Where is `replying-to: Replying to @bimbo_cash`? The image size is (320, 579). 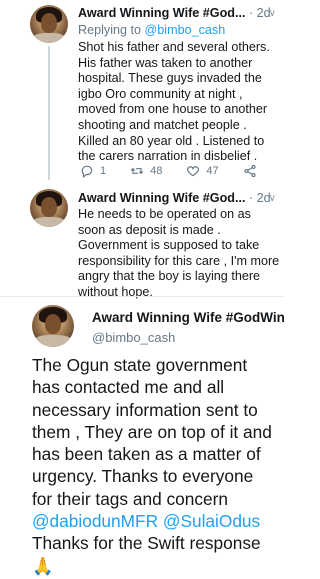 replying-to: Replying to @bimbo_cash is located at coordinates (152, 30).